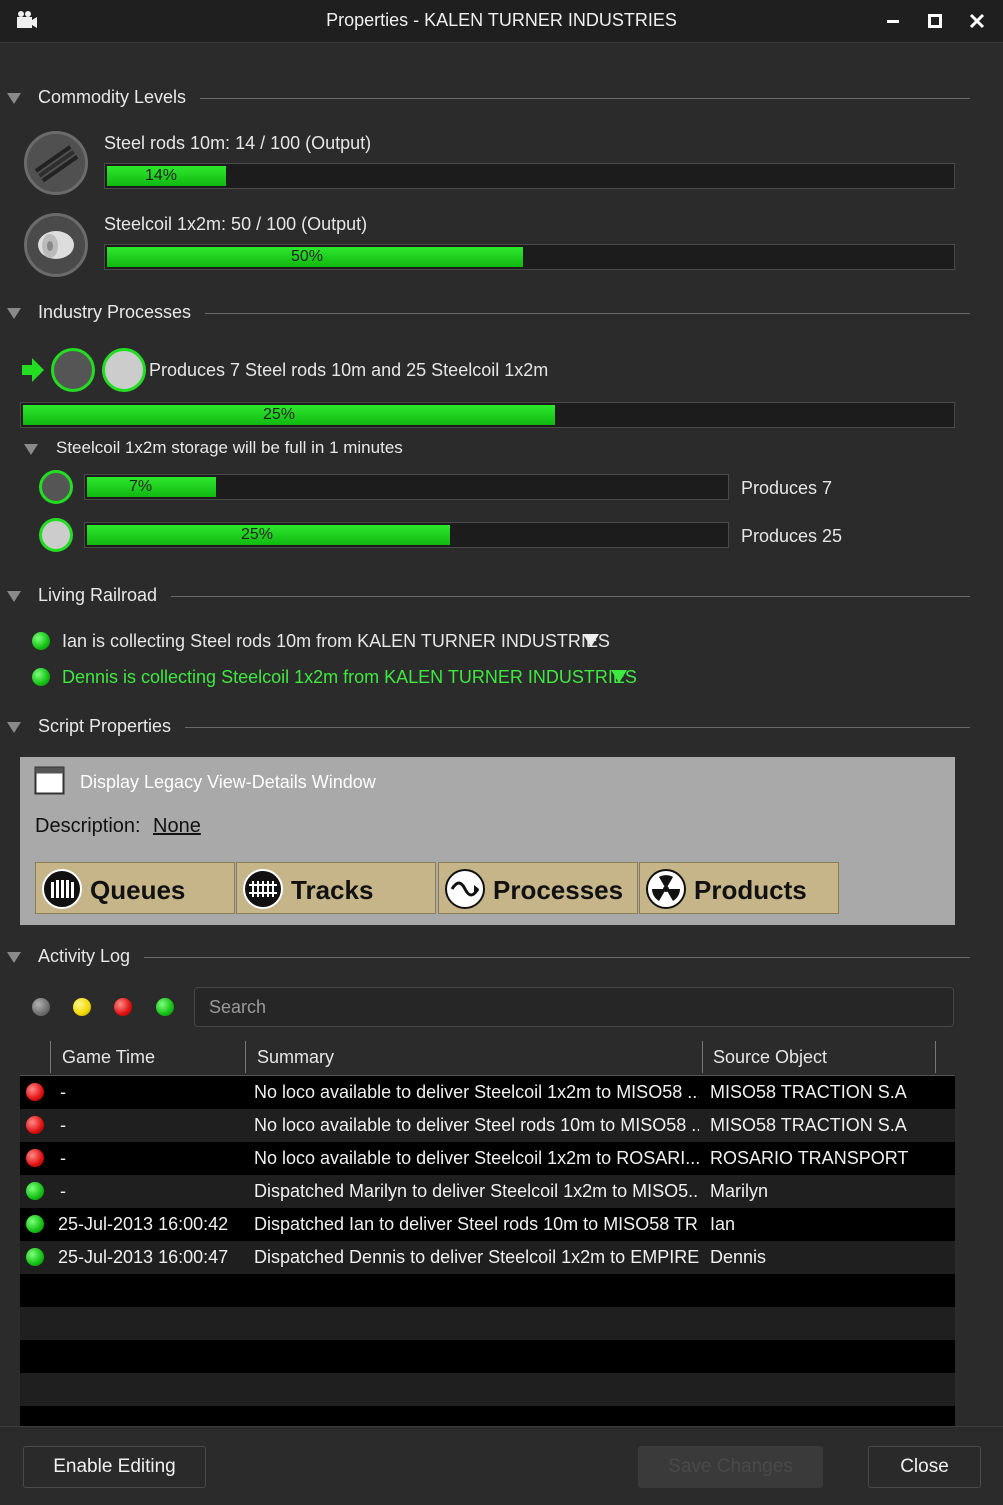  What do you see at coordinates (924, 1467) in the screenshot?
I see `close-button: Close` at bounding box center [924, 1467].